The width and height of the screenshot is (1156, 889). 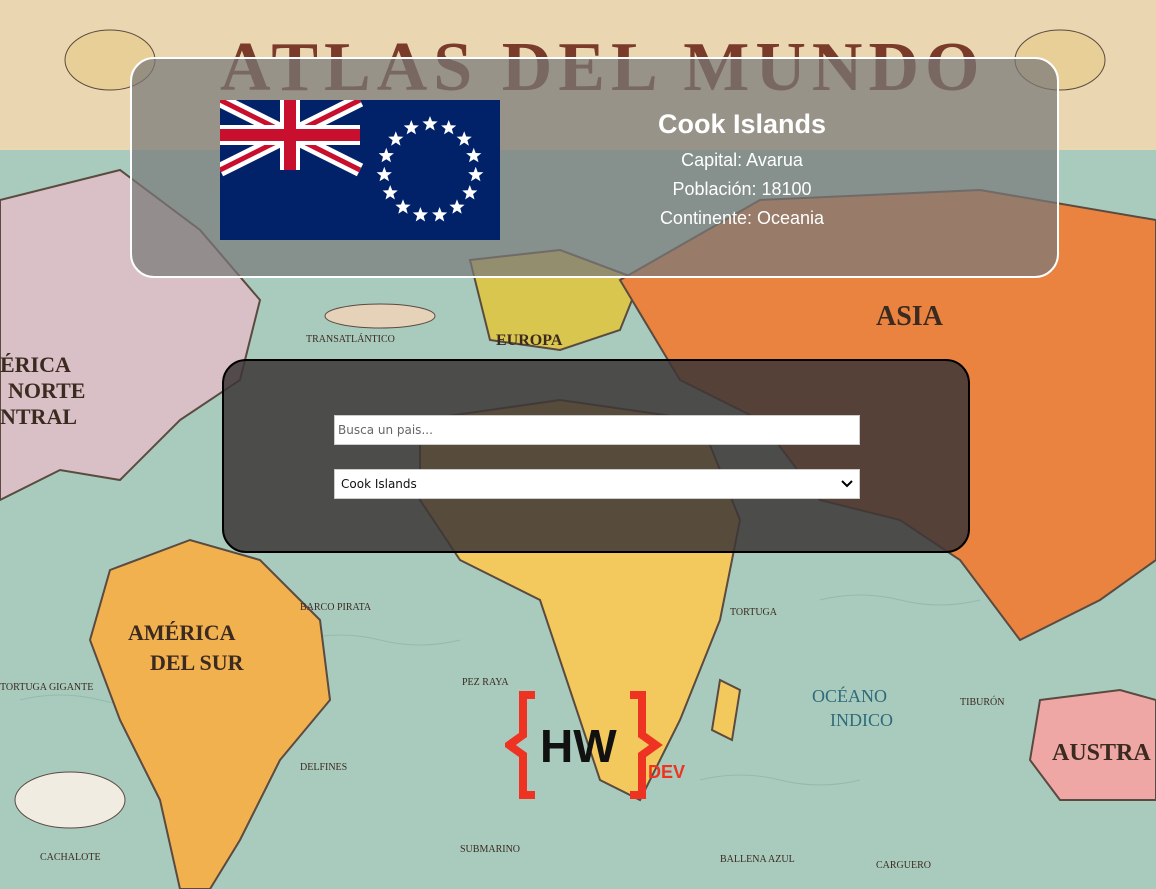 I want to click on country-population: Población: 18100, so click(x=742, y=189).